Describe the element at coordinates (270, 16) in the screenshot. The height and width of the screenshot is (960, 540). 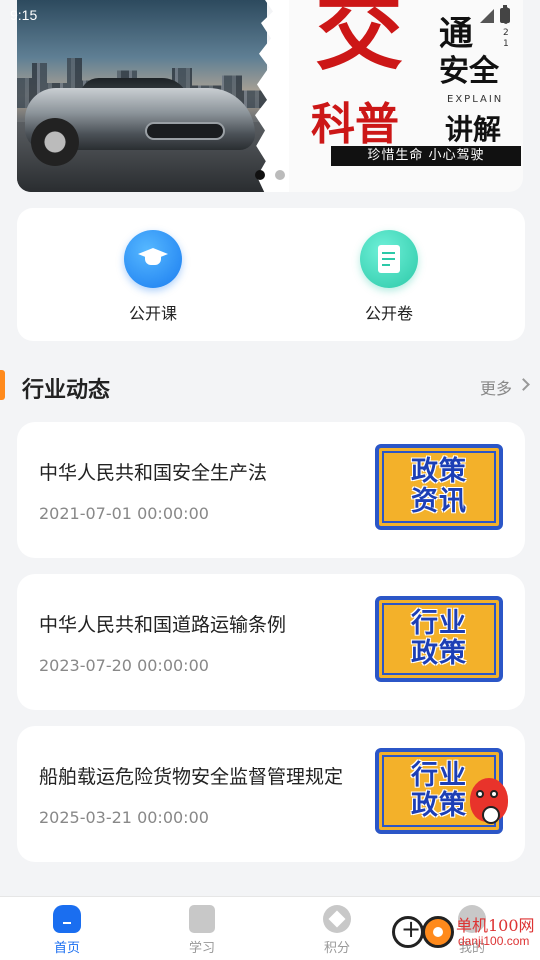
I see `status-bar: 9:15` at that location.